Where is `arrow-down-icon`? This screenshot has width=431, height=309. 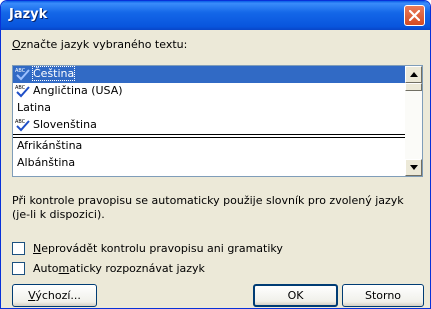 arrow-down-icon is located at coordinates (414, 167).